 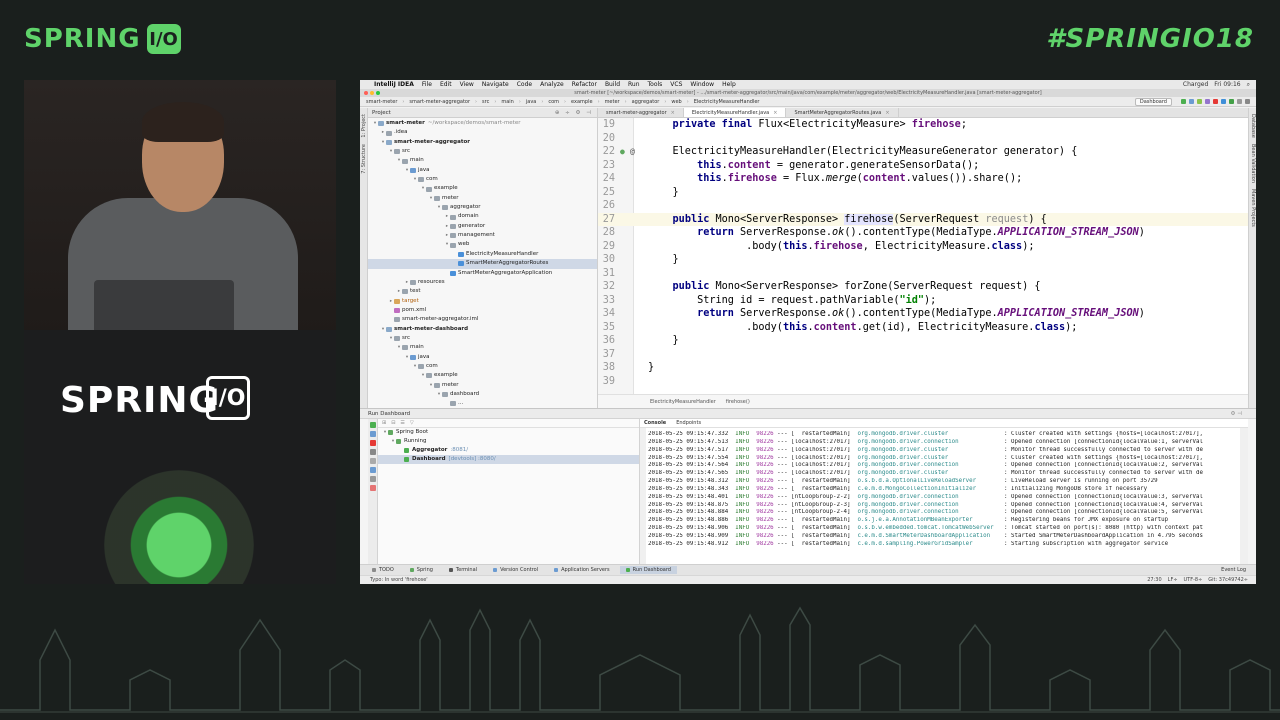 I want to click on run-dashboard-item: Dashboard [devtools] :8080/, so click(x=508, y=459).